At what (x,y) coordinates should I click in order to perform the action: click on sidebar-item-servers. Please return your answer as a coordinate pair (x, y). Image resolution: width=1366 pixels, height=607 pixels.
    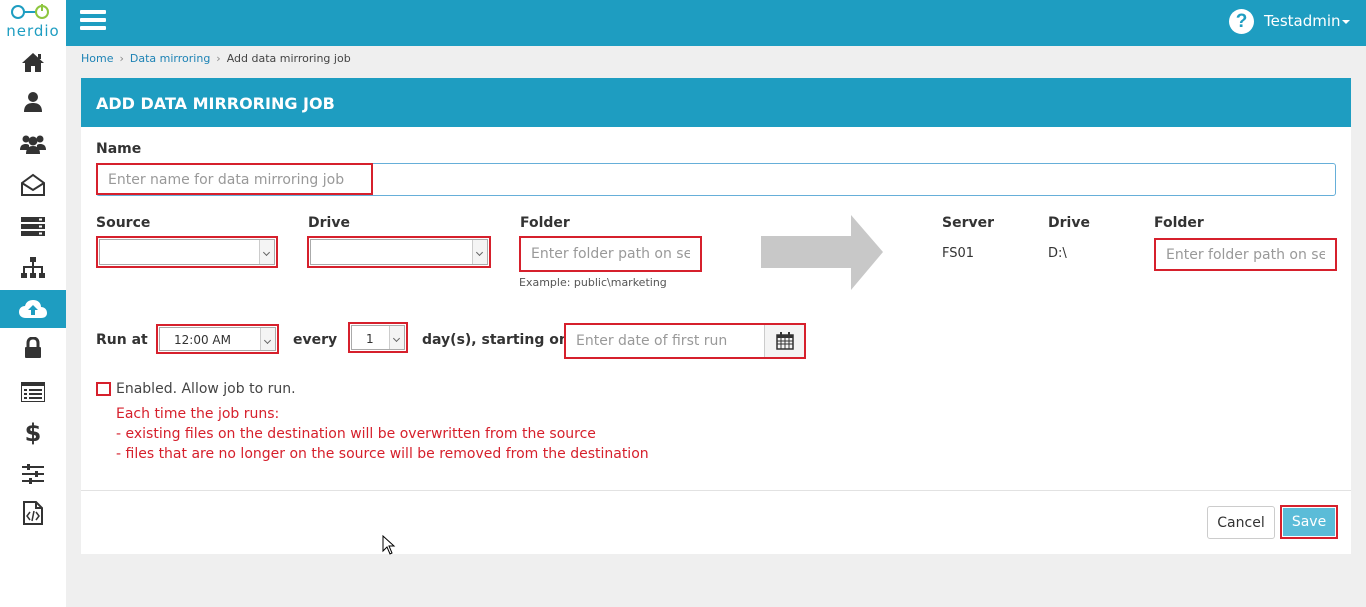
    Looking at the image, I should click on (33, 227).